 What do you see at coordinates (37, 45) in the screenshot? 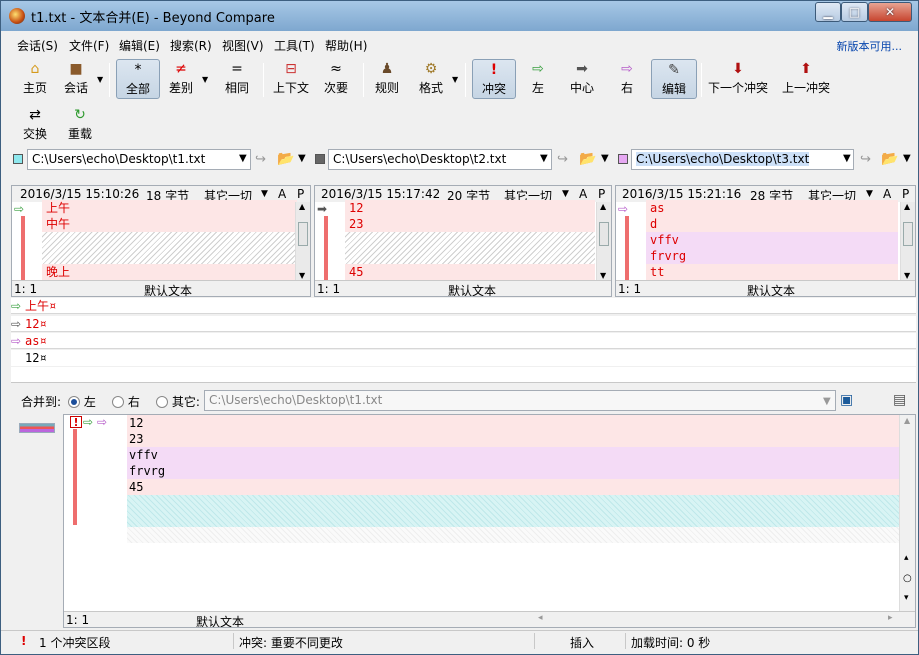
I see `menu-session: 会话(S)` at bounding box center [37, 45].